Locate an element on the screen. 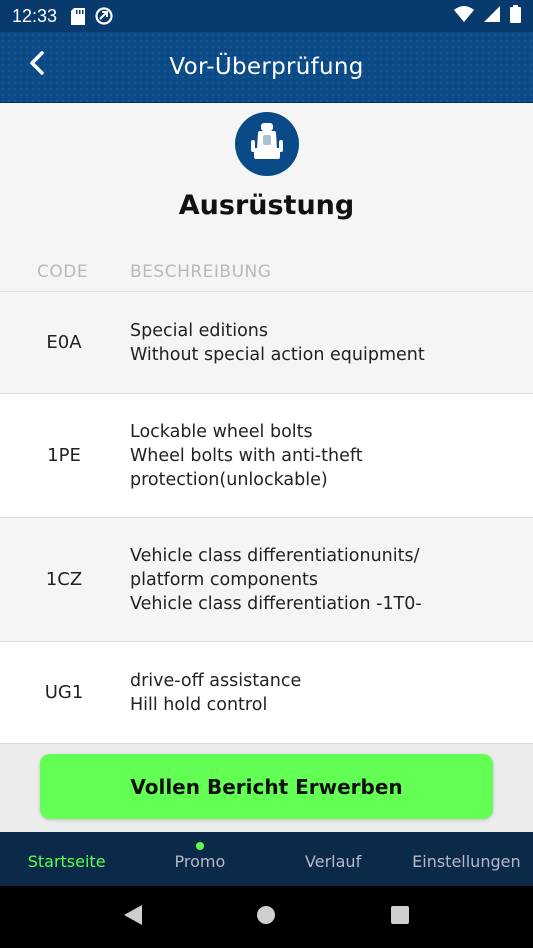 The height and width of the screenshot is (948, 533). chevron-left-icon is located at coordinates (37, 65).